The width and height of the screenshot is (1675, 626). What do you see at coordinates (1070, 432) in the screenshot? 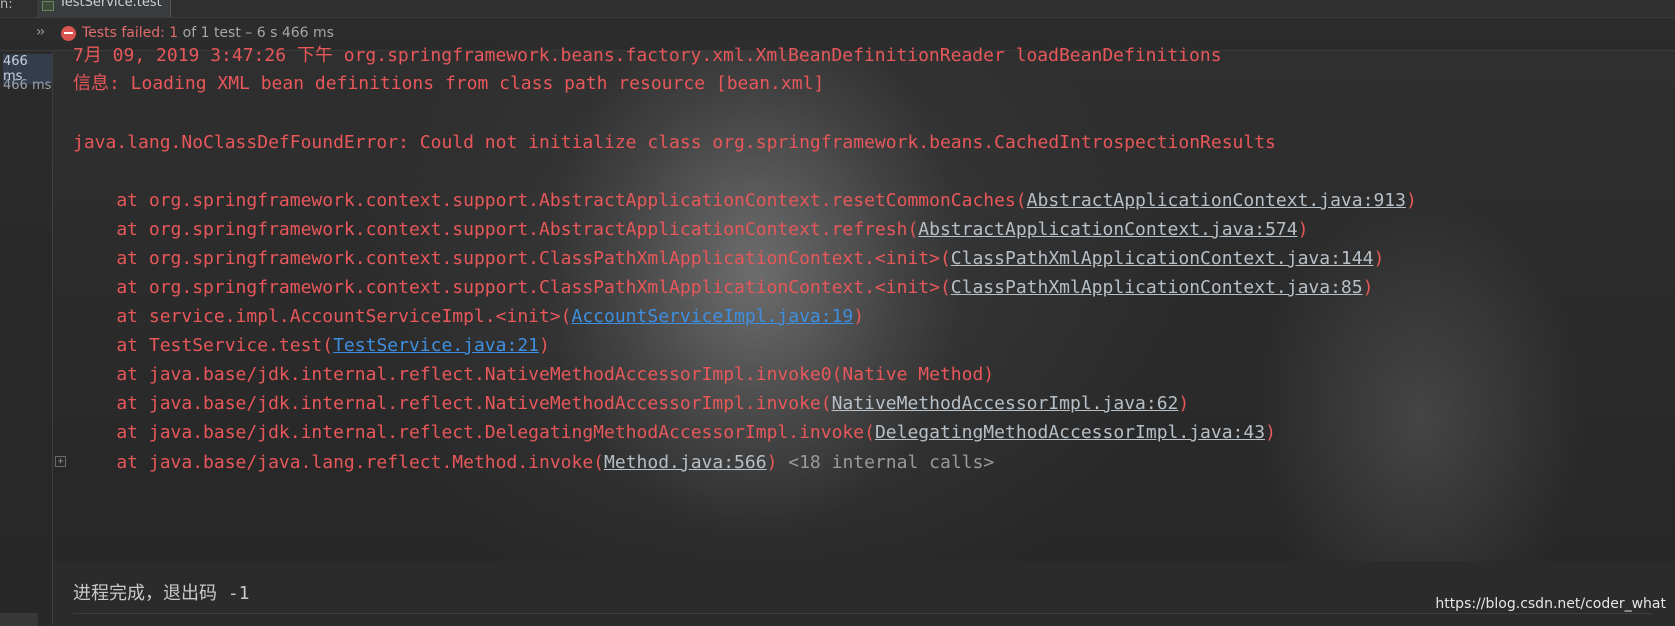
I see `source-link: DelegatingMethodAccessorImpl.java:43` at bounding box center [1070, 432].